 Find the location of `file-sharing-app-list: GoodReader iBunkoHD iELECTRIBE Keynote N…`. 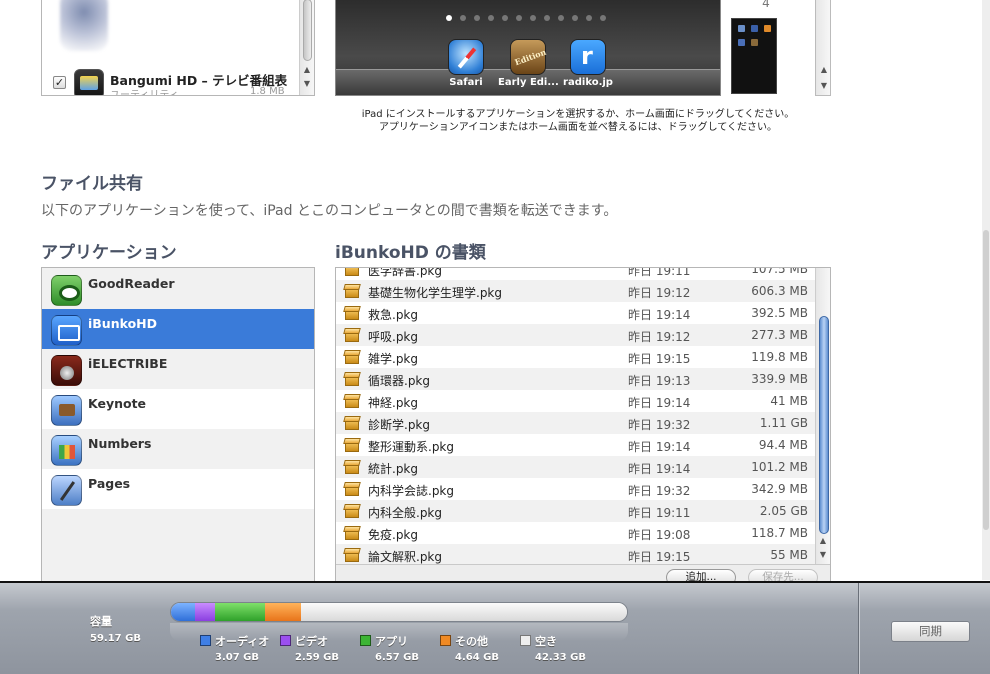

file-sharing-app-list: GoodReader iBunkoHD iELECTRIBE Keynote N… is located at coordinates (178, 427).